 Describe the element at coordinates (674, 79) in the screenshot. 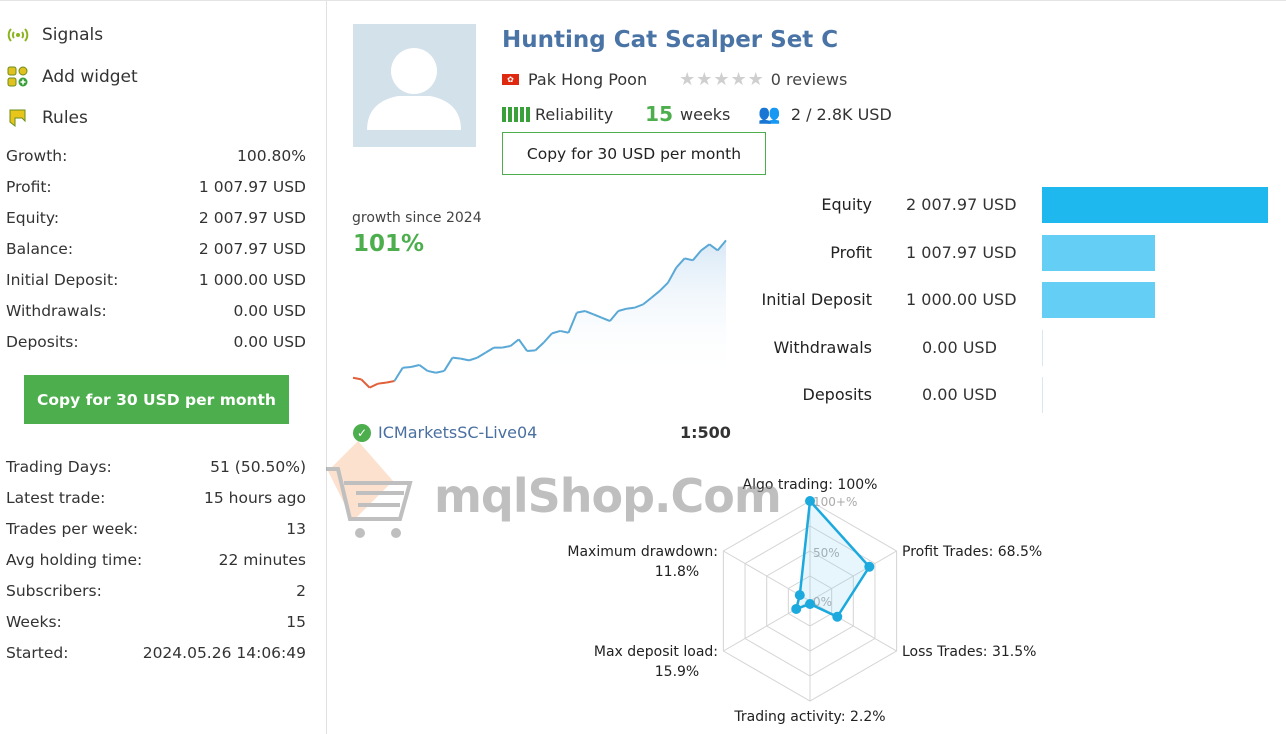

I see `author-line: ✿ Pak Hong Poon ★★★★★ 0 reviews` at that location.